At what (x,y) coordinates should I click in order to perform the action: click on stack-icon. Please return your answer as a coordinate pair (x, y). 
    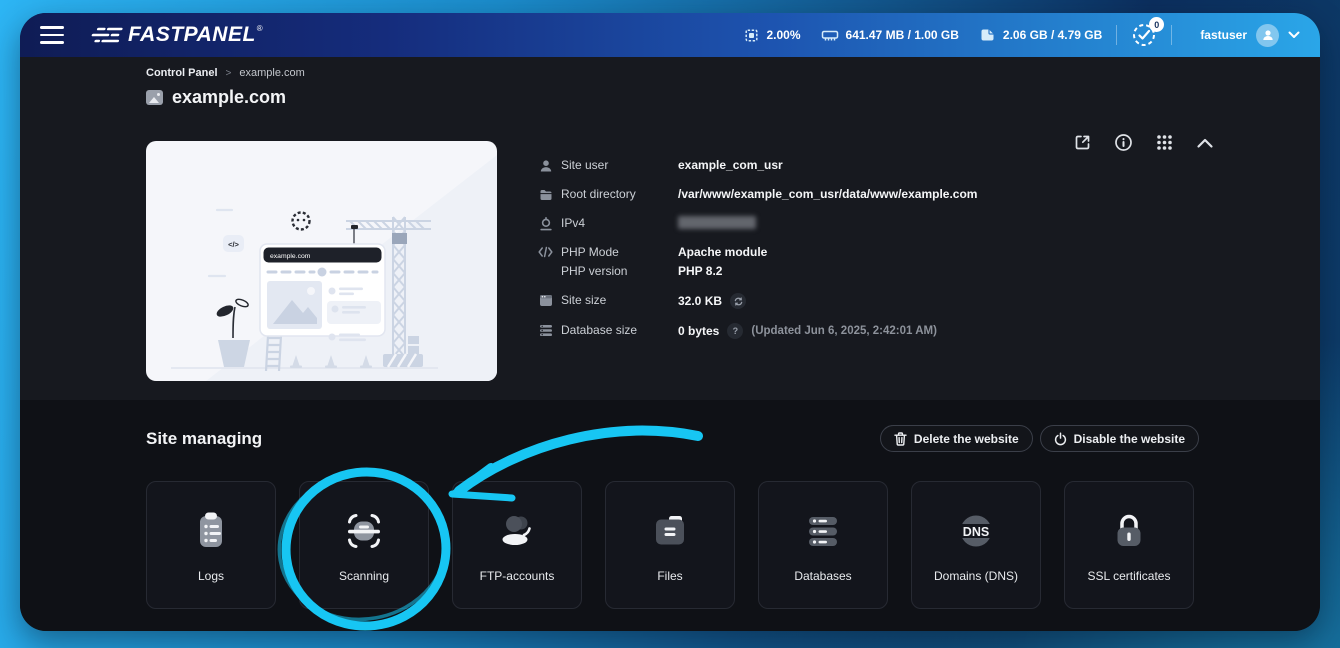
    Looking at the image, I should click on (545, 330).